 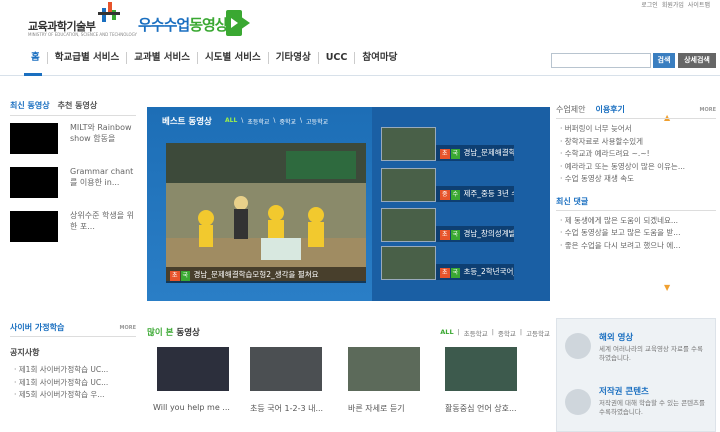 I want to click on list-item: MILT와 Rainbow show 함동을, so click(x=73, y=141).